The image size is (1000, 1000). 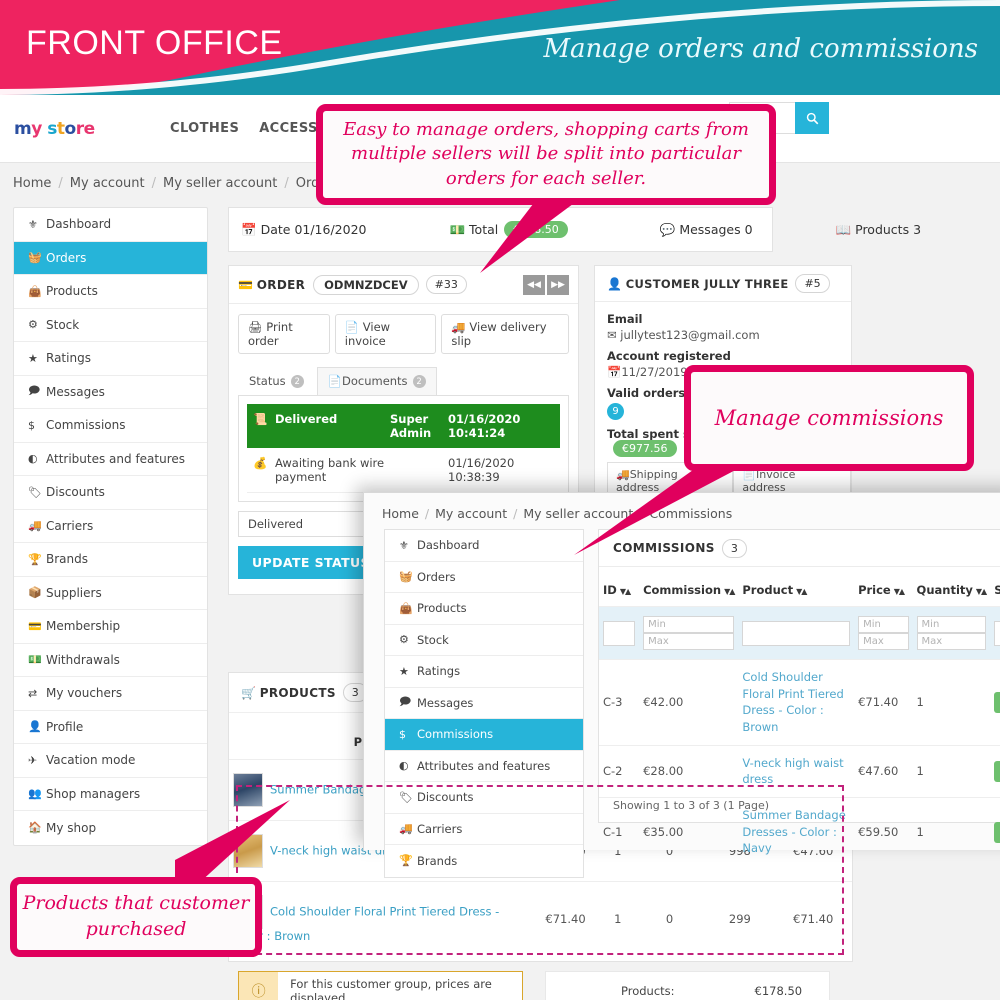 What do you see at coordinates (32, 183) in the screenshot?
I see `breadcrumb-item-home: Home` at bounding box center [32, 183].